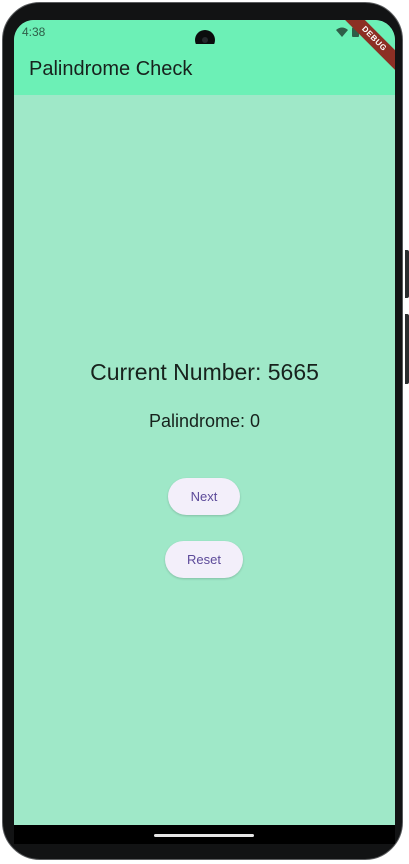  Describe the element at coordinates (342, 32) in the screenshot. I see `wifi-icon` at that location.